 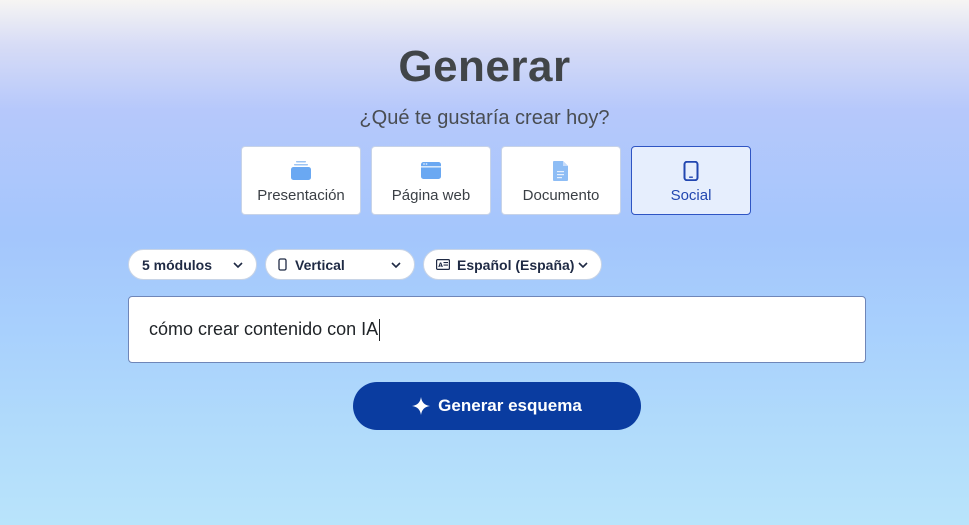 I want to click on type-card-presentation: Presentación, so click(x=301, y=180).